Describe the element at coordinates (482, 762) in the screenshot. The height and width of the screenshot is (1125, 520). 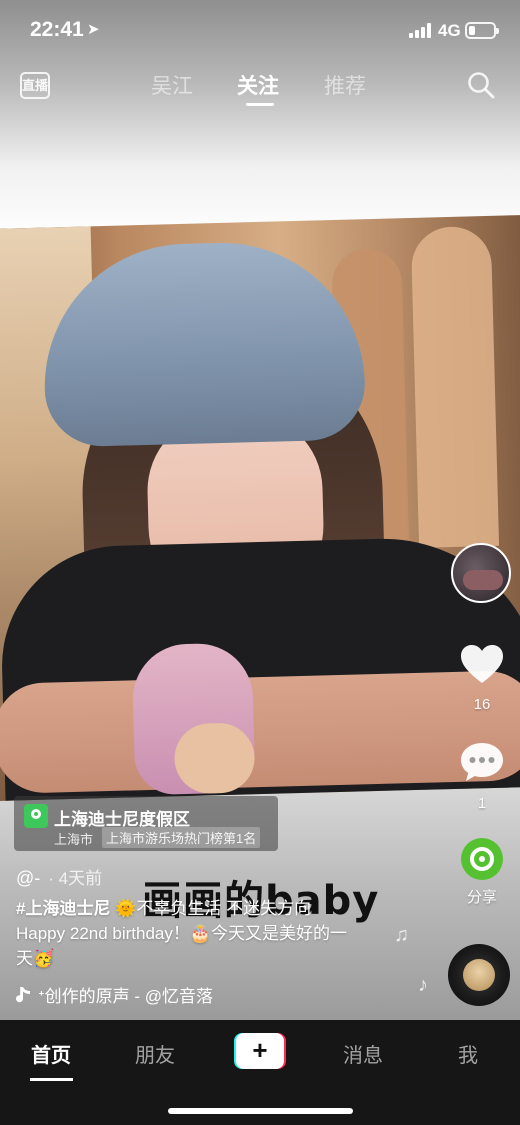
I see `comment-icon` at that location.